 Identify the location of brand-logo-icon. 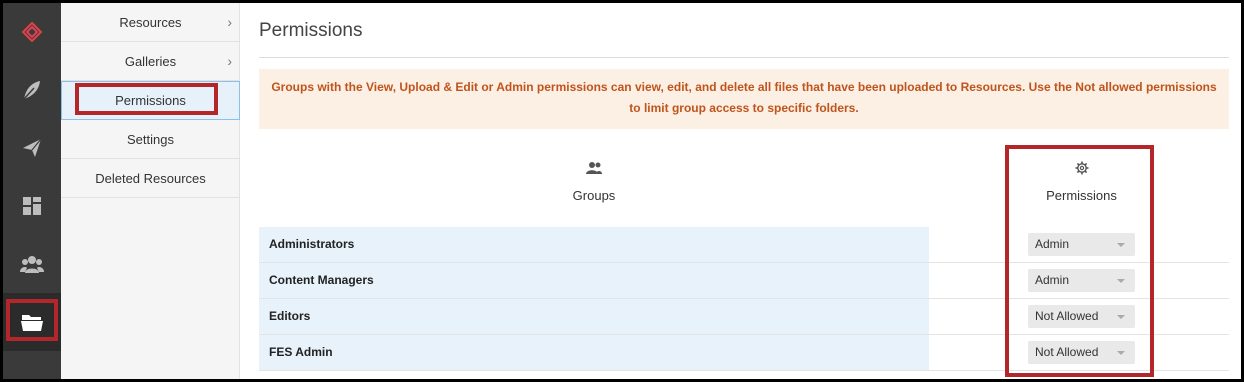
(32, 32).